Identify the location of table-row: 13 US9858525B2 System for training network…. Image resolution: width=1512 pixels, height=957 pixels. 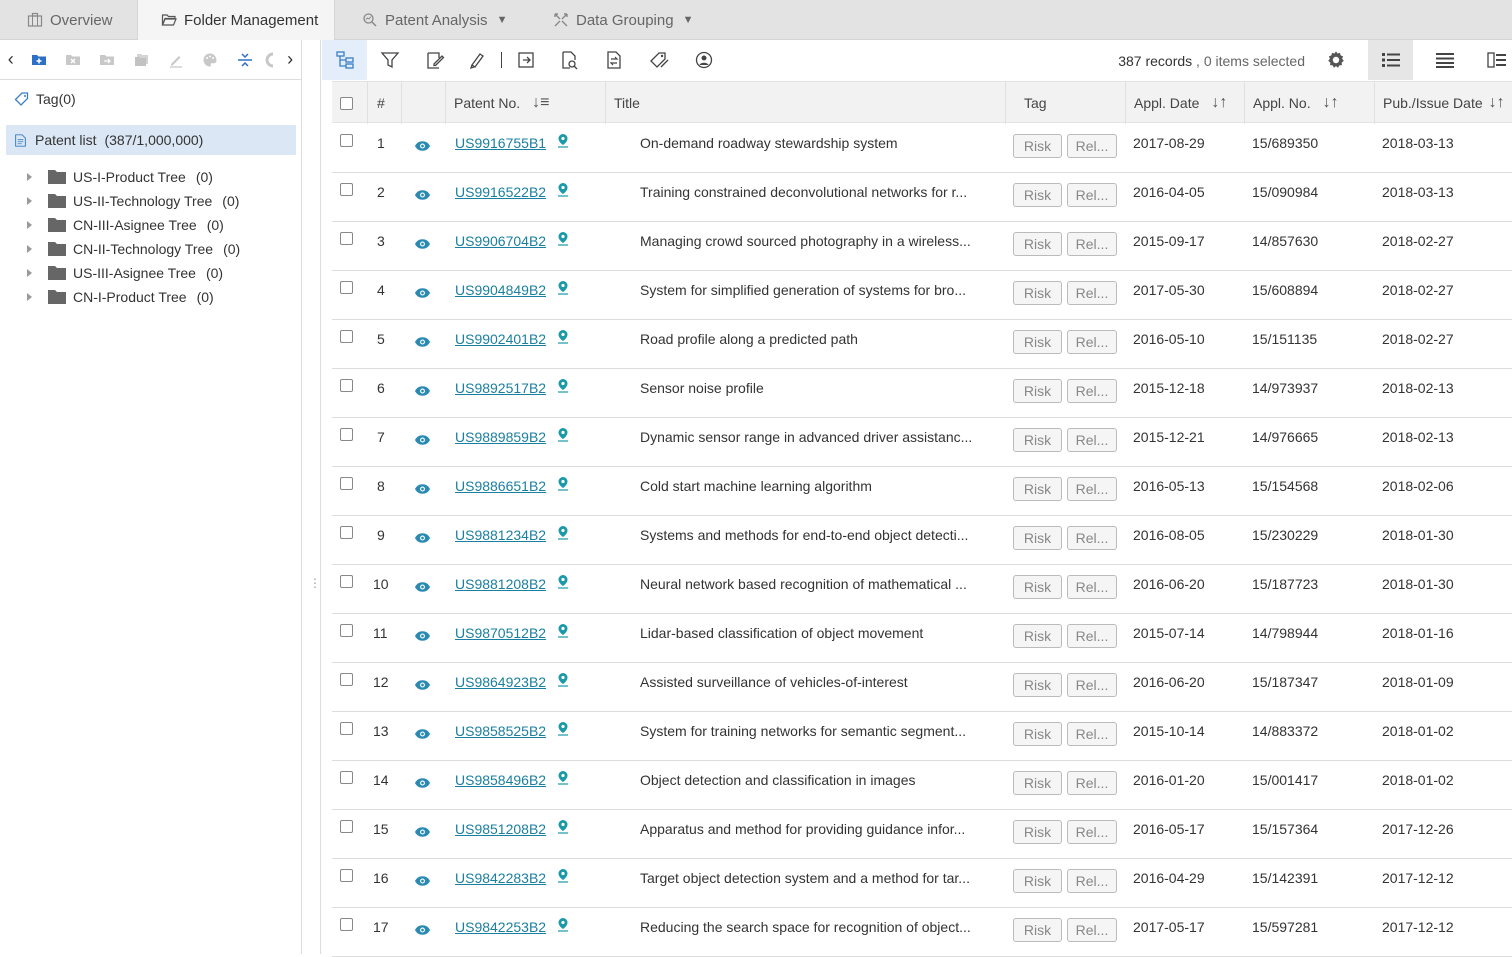
(922, 736).